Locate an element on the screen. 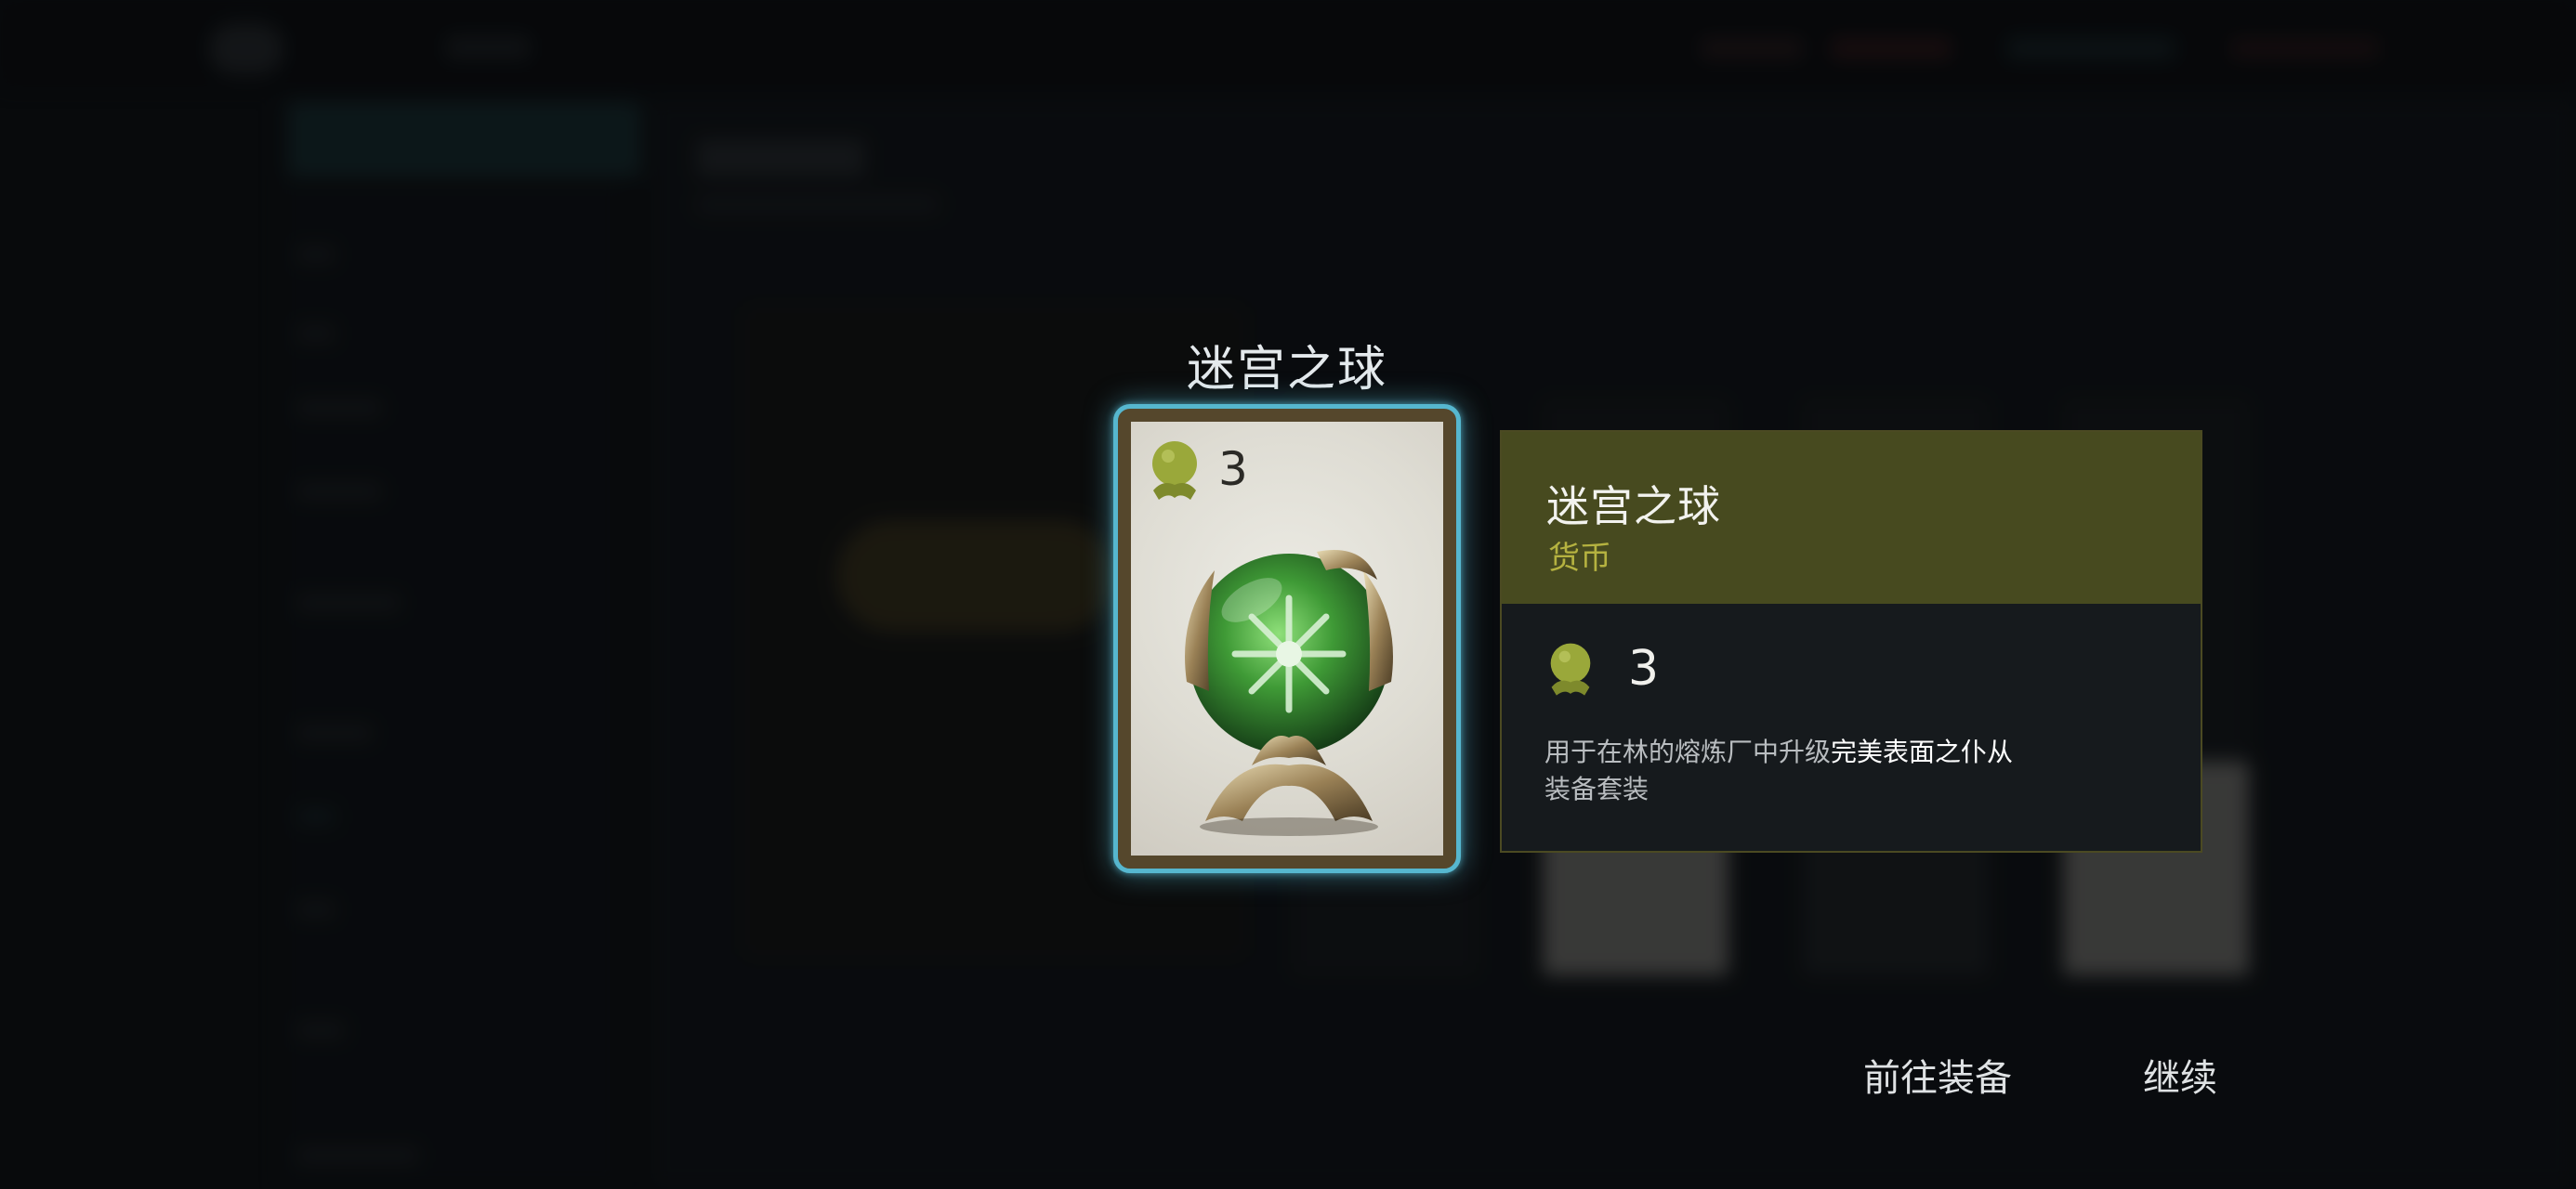 Image resolution: width=2576 pixels, height=1189 pixels. item-info-header: 迷宫之球 货币 is located at coordinates (1851, 518).